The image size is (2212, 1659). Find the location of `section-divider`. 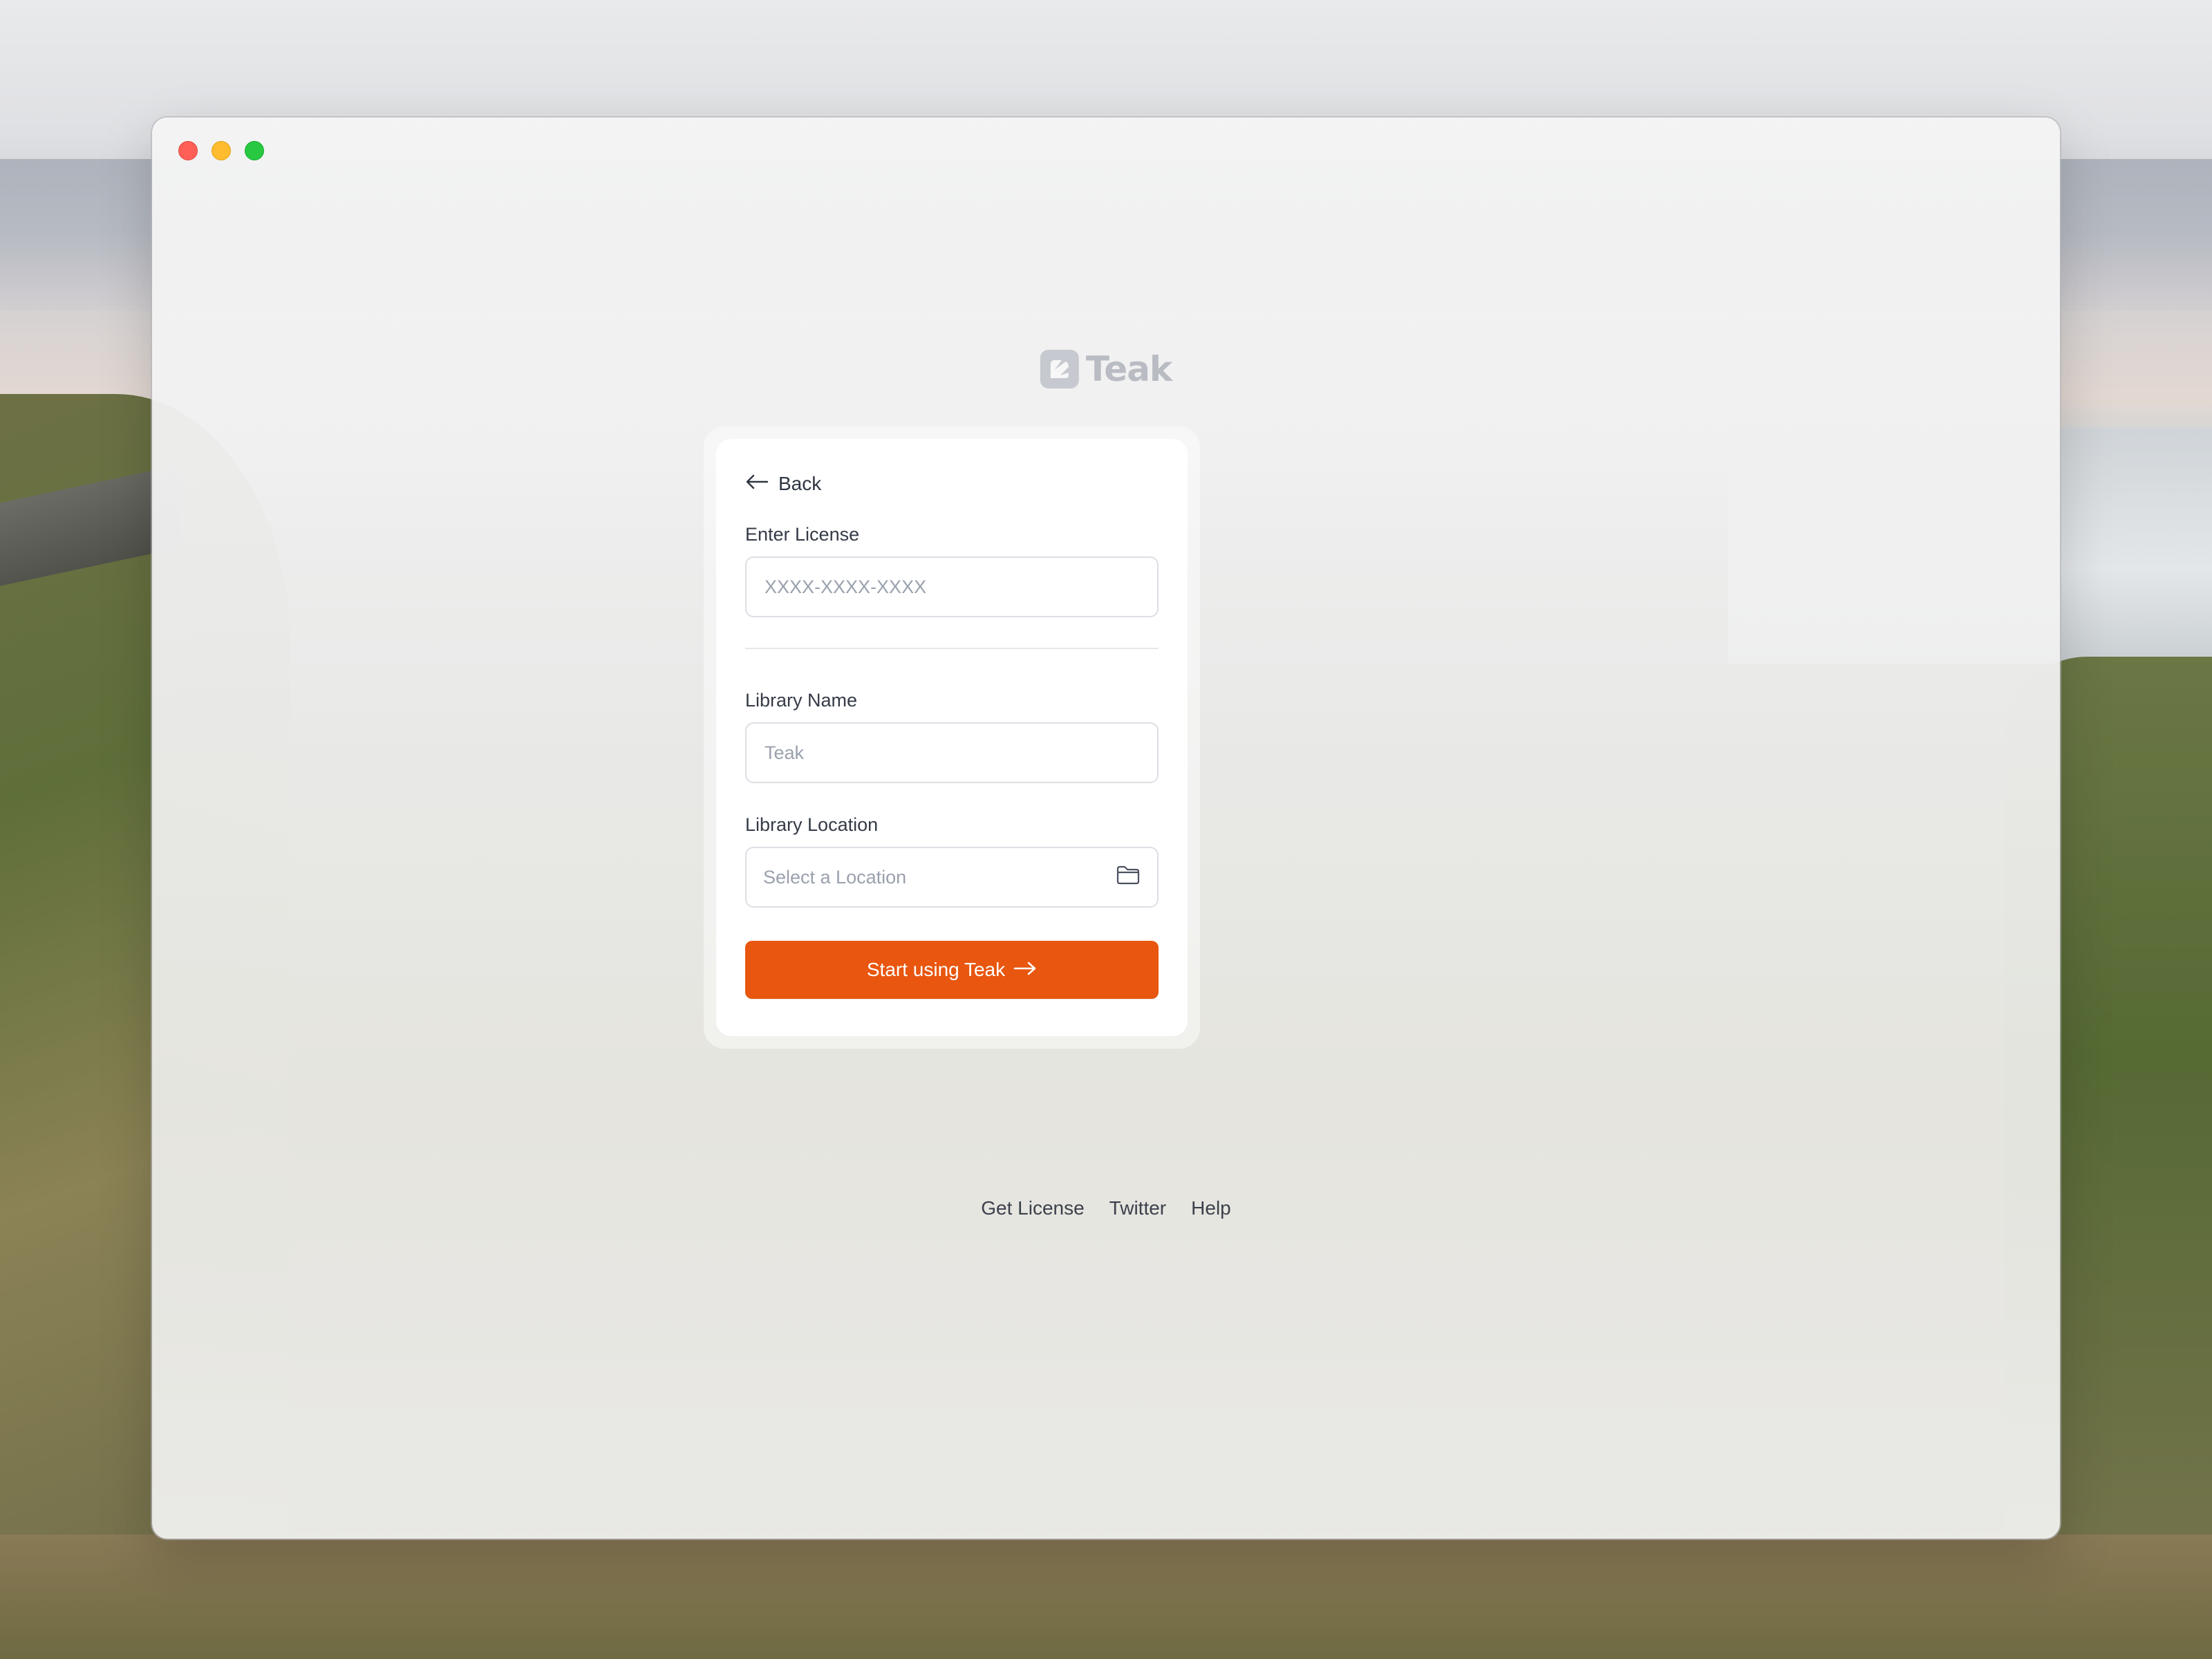

section-divider is located at coordinates (952, 648).